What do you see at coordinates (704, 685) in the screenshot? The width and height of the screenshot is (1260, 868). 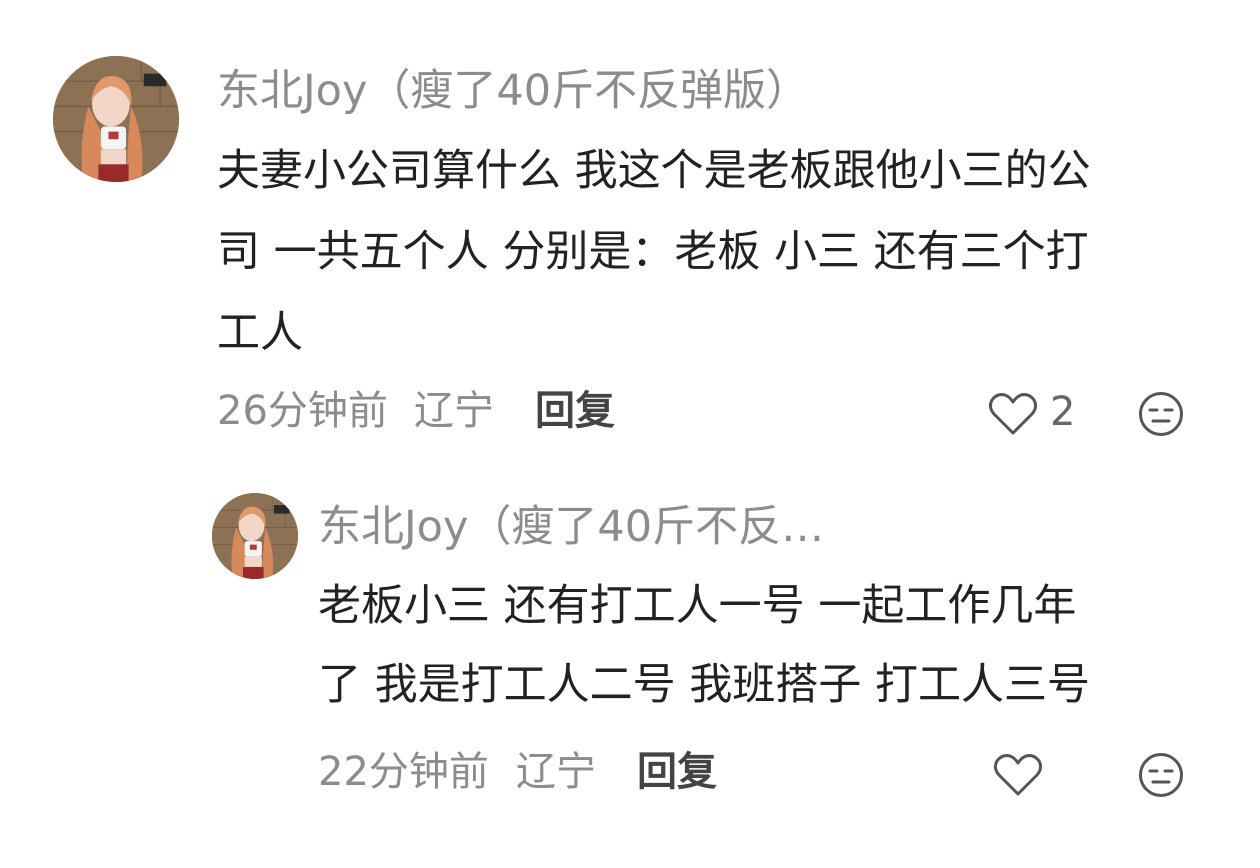 I see `reply-text-line: 了 我是打工人二号 我班搭子 打工人三号` at bounding box center [704, 685].